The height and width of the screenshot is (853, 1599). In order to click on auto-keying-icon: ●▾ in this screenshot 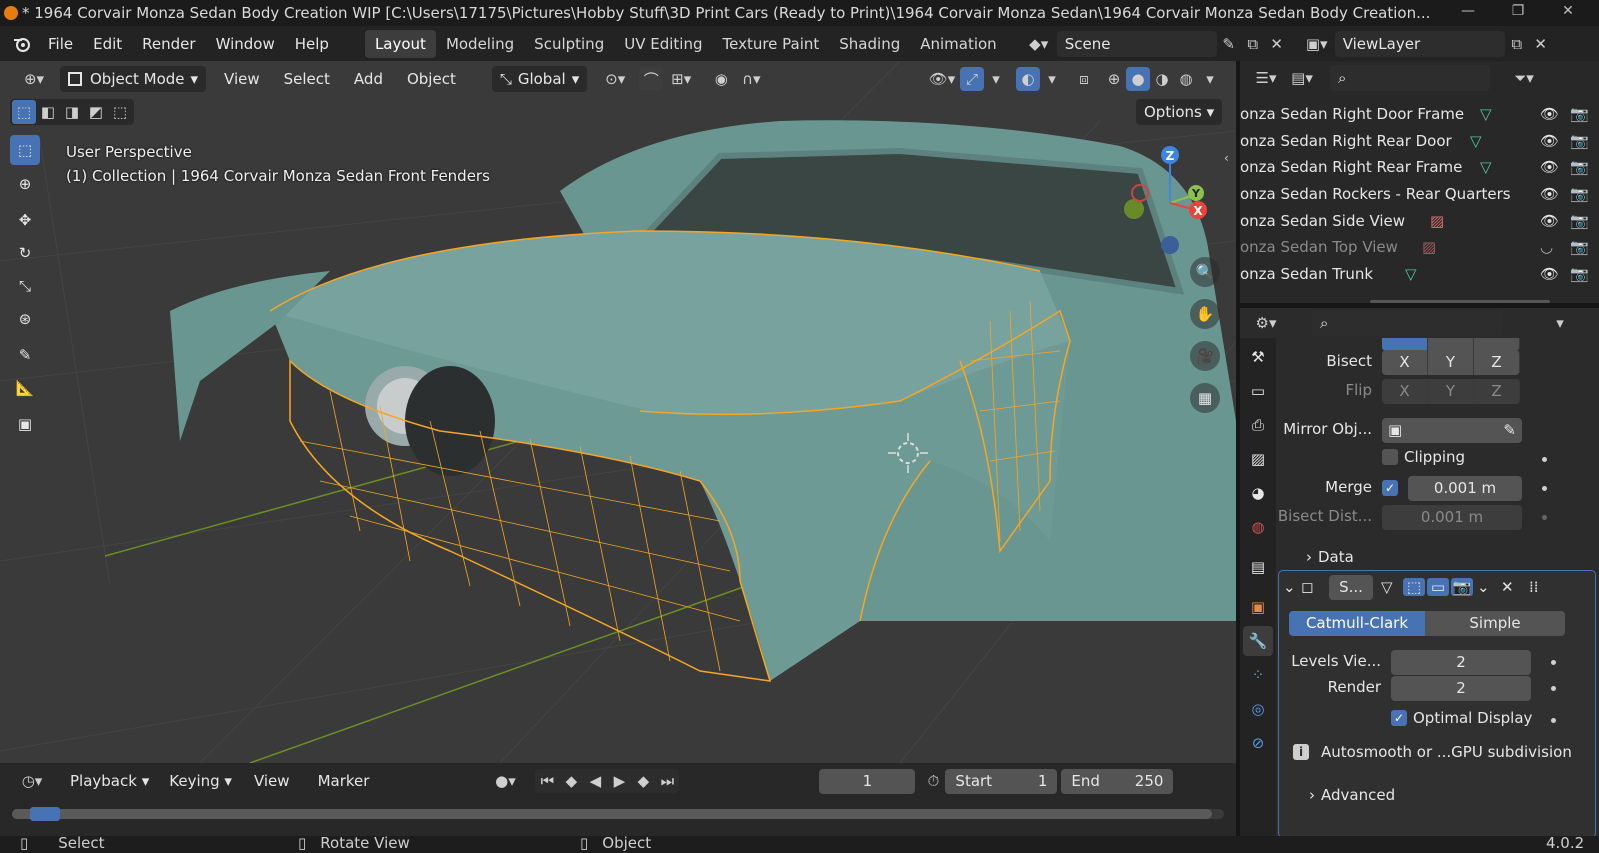, I will do `click(505, 781)`.